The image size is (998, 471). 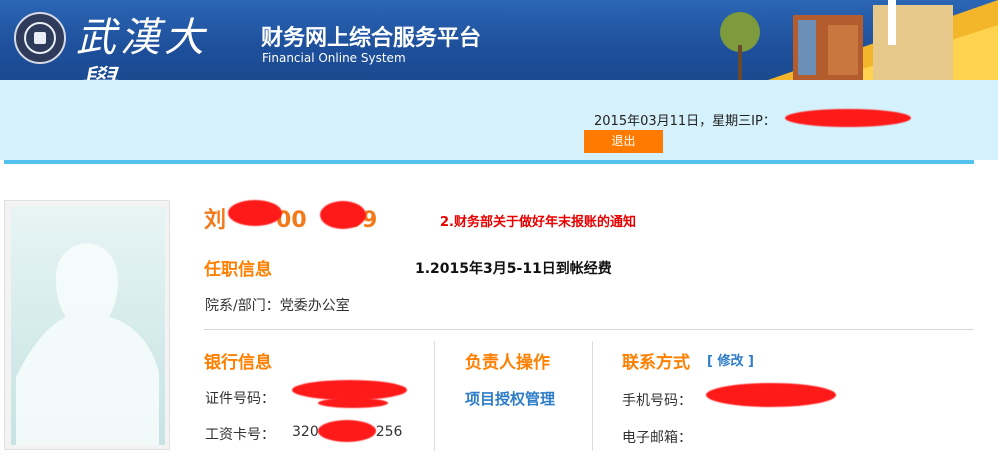 I want to click on employment-info-title: 任职信息, so click(x=238, y=270).